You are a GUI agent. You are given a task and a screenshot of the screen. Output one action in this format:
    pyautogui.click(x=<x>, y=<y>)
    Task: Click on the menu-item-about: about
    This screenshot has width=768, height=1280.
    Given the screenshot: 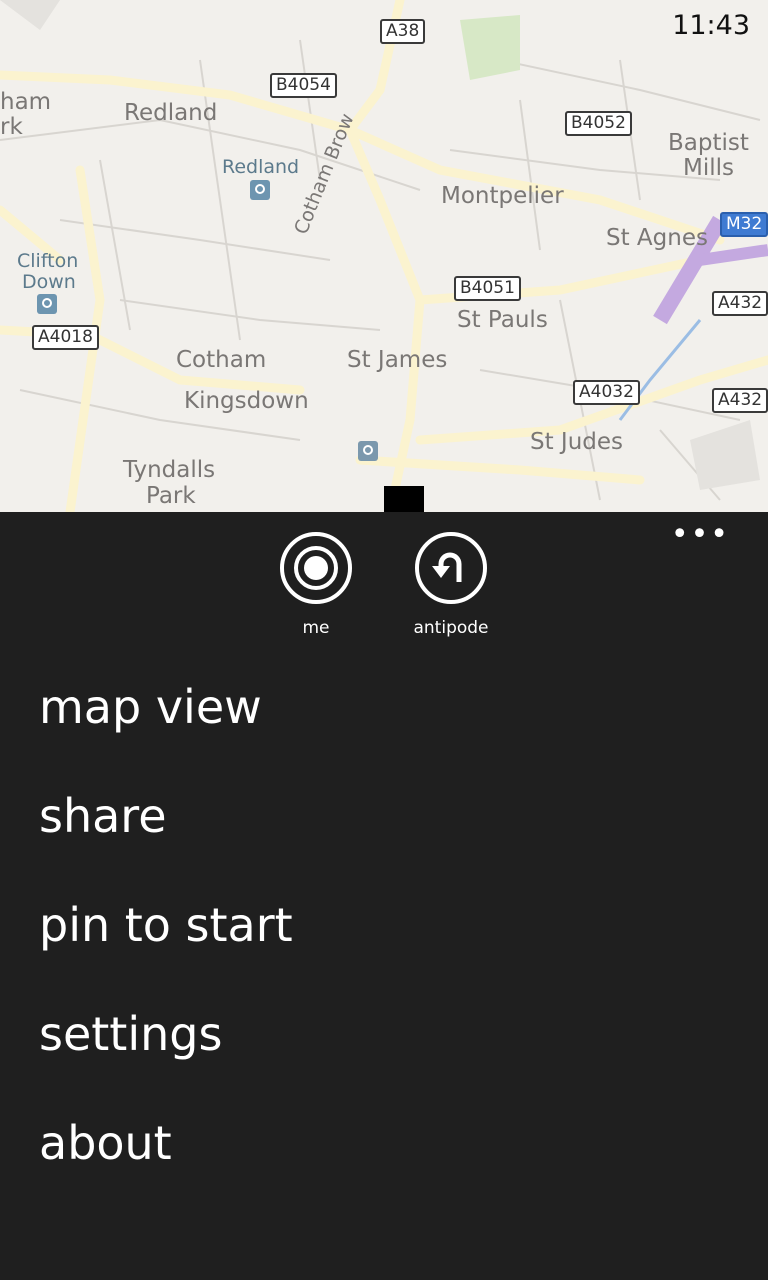 What is the action you would take?
    pyautogui.click(x=166, y=1167)
    